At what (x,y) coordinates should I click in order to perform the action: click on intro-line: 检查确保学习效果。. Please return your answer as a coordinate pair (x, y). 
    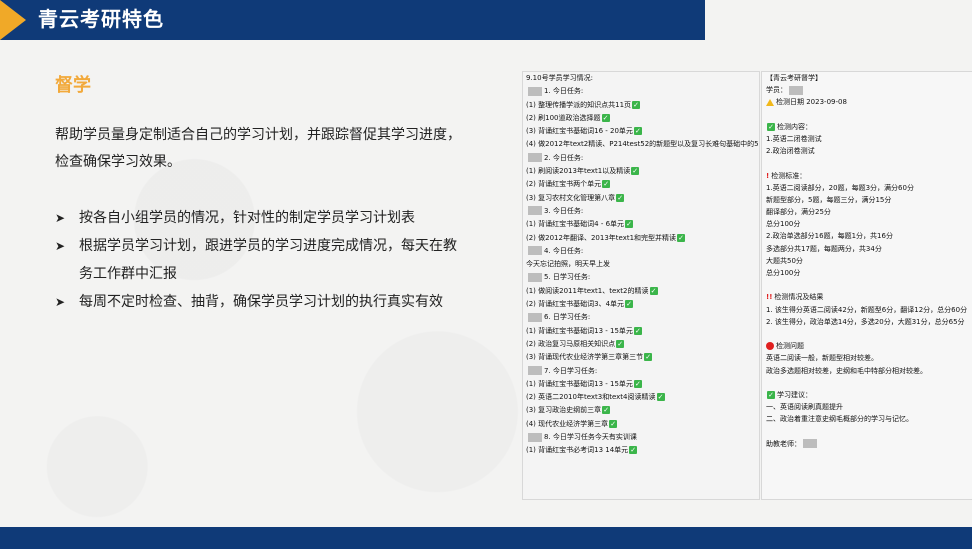
    Looking at the image, I should click on (118, 162).